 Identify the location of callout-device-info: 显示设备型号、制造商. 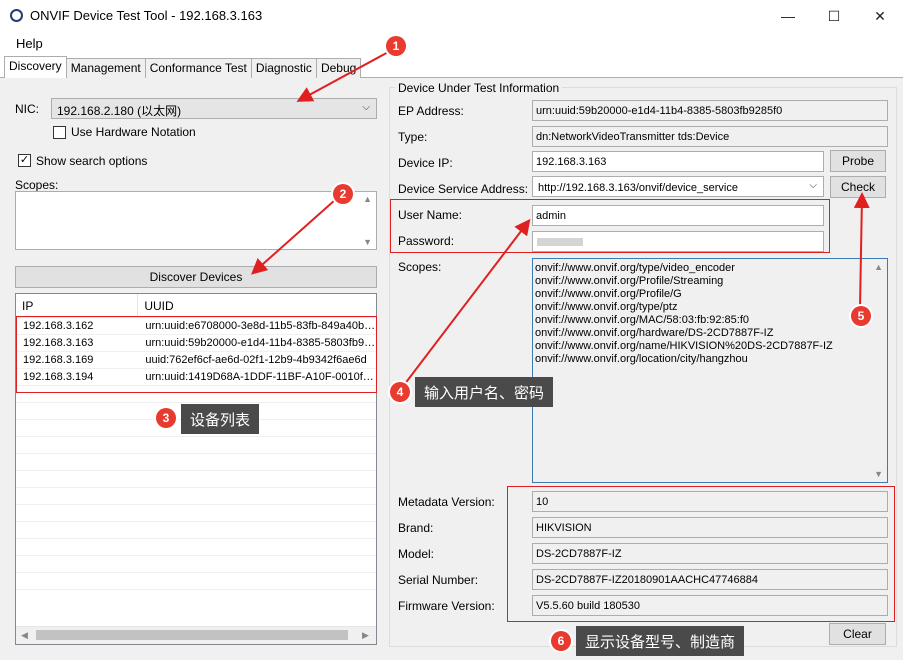
(660, 641).